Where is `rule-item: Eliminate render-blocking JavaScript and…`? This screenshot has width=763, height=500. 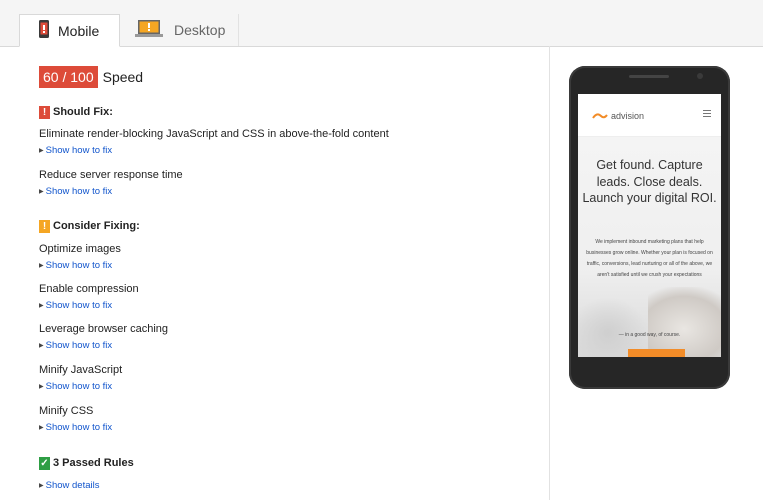
rule-item: Eliminate render-blocking JavaScript and… is located at coordinates (214, 142).